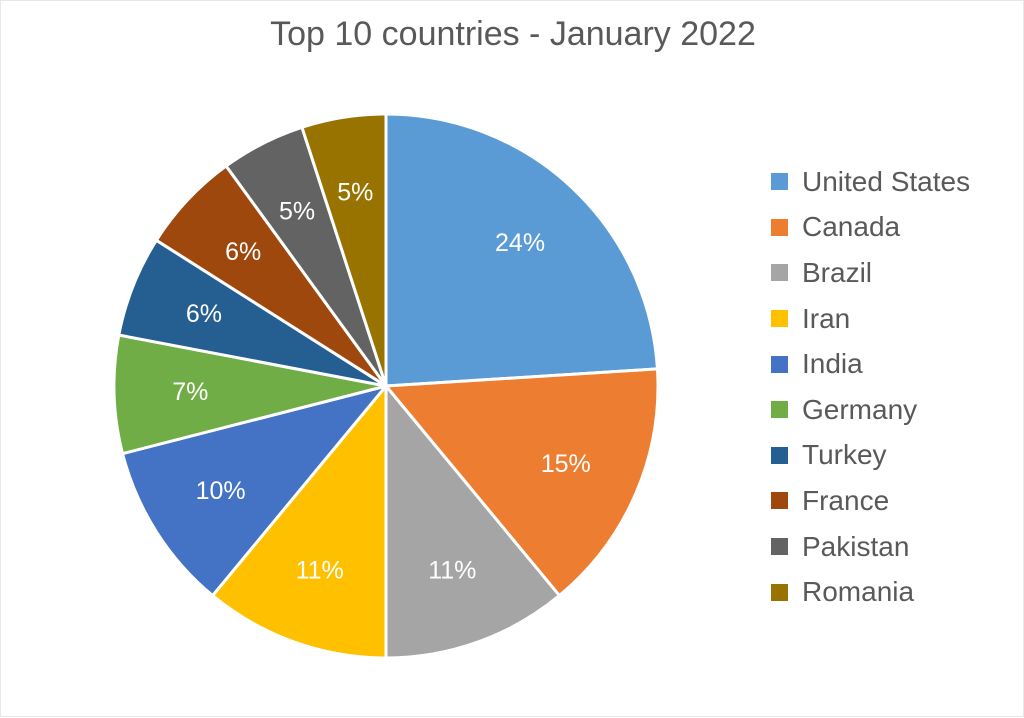 The image size is (1024, 718). I want to click on legend-item-label: Canada, so click(851, 227).